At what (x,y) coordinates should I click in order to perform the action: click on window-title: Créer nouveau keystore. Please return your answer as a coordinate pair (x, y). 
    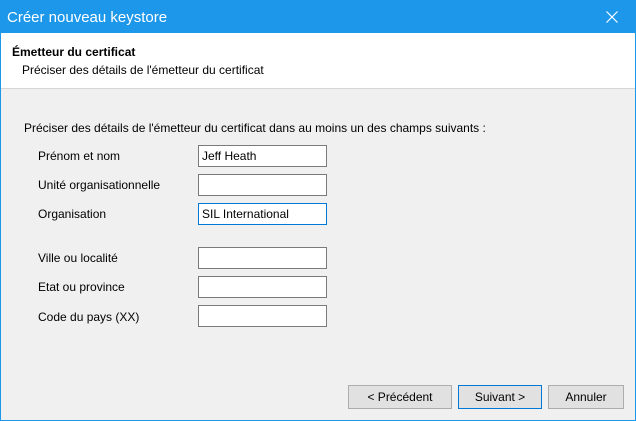
    Looking at the image, I should click on (87, 17).